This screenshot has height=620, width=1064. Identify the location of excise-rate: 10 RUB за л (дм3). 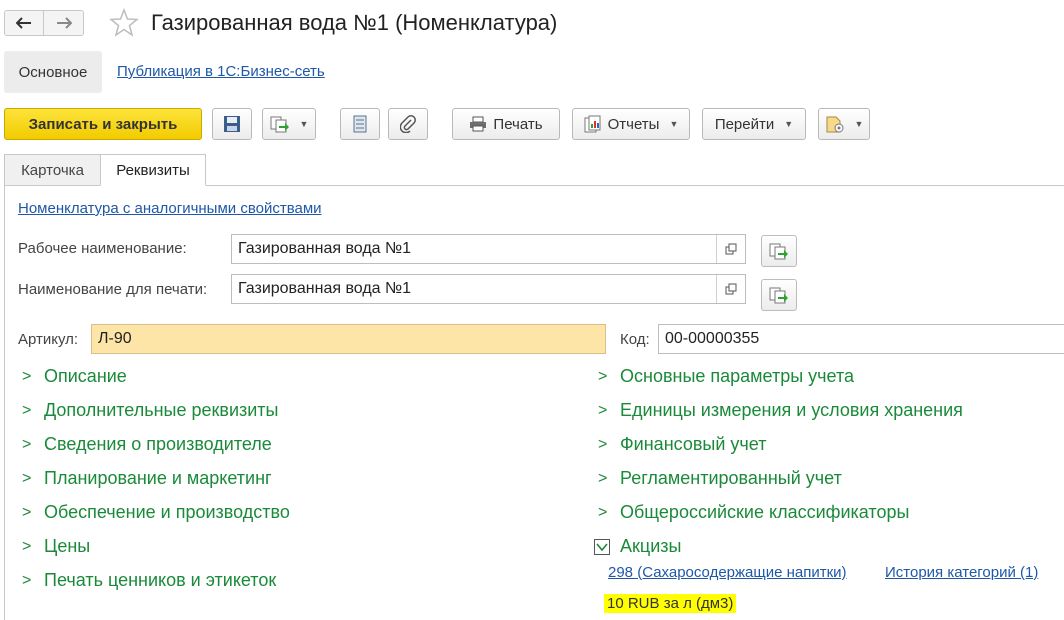
(670, 603).